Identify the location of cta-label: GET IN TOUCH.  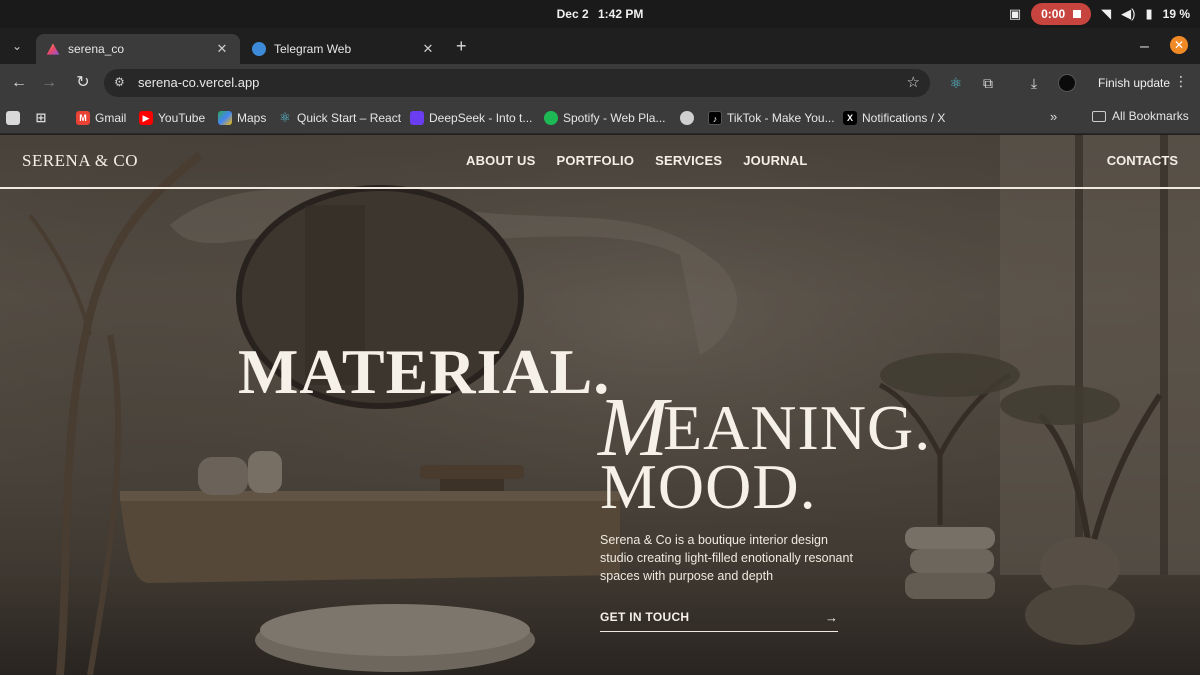
(645, 617).